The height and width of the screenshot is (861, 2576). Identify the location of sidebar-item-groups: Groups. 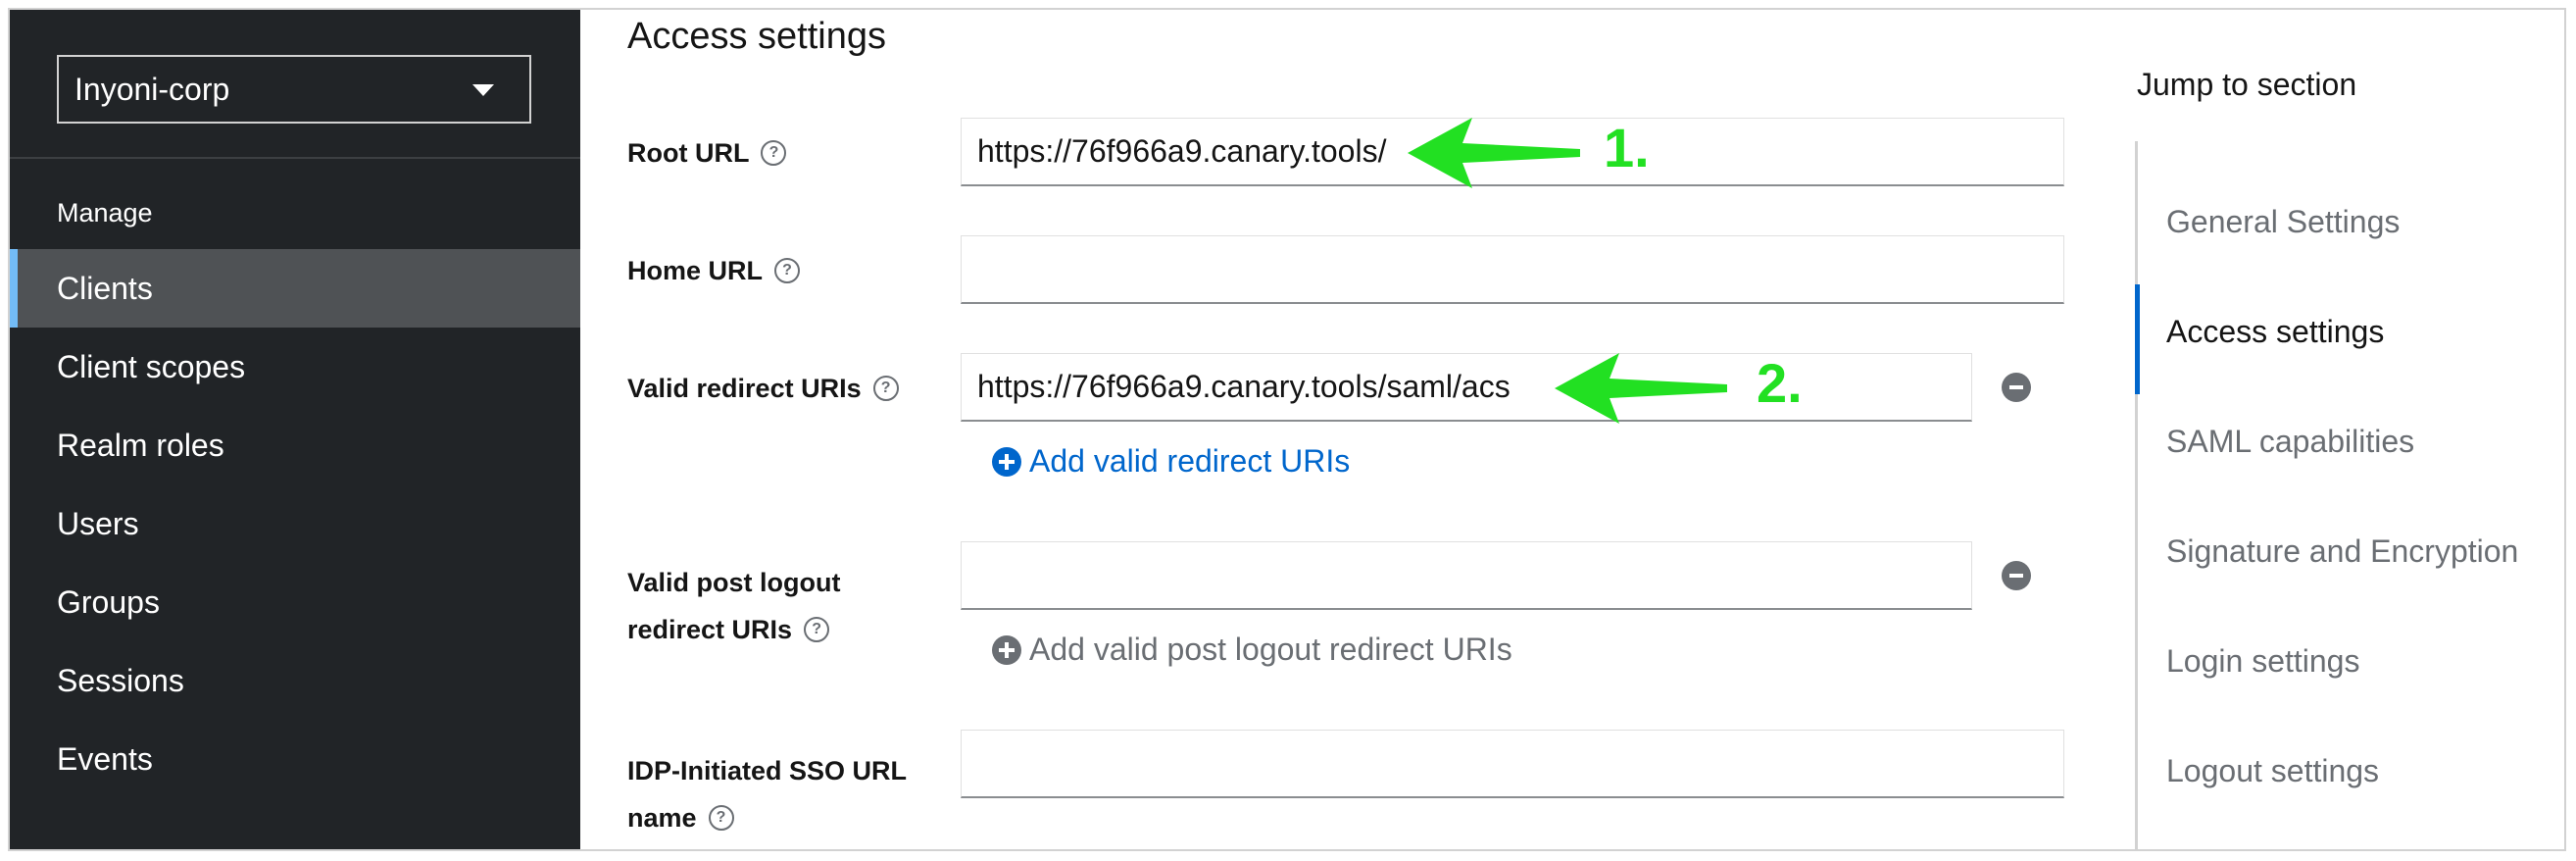
(295, 602).